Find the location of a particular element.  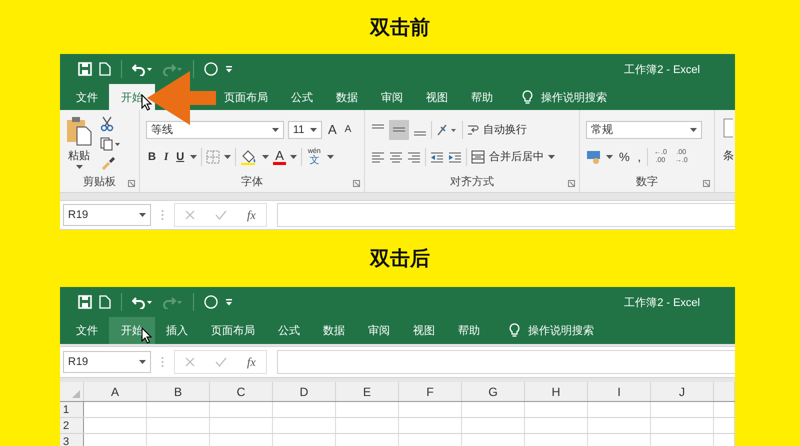

font-style-button: I is located at coordinates (166, 156).